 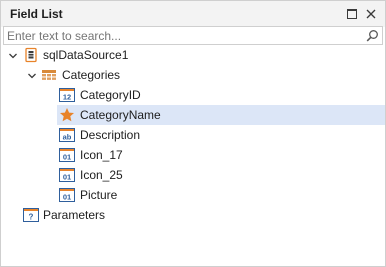 I want to click on tree-node-label: Parameters, so click(x=74, y=215).